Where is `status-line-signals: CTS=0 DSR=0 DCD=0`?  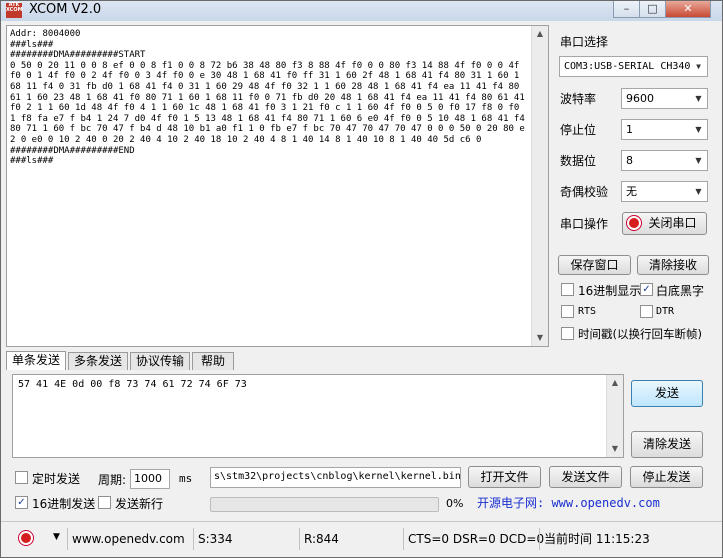 status-line-signals: CTS=0 DSR=0 DCD=0 is located at coordinates (473, 539).